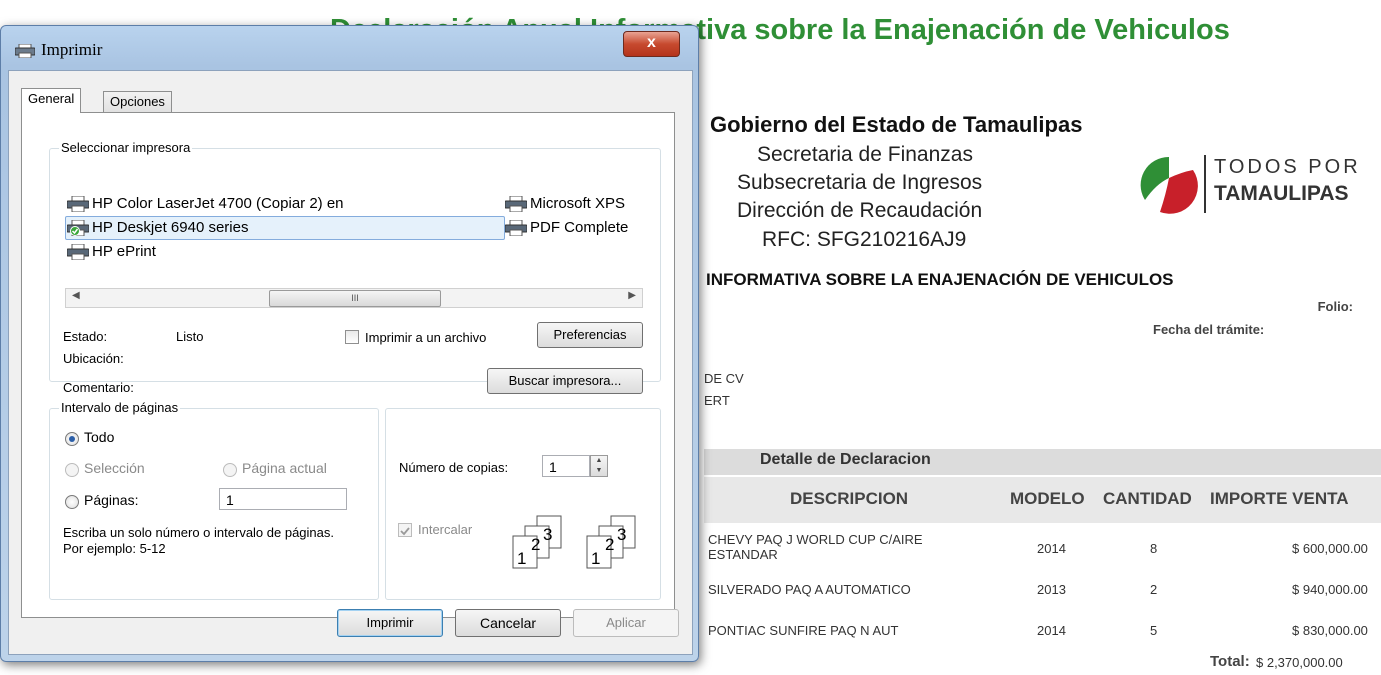 Image resolution: width=1381 pixels, height=675 pixels. What do you see at coordinates (1051, 589) in the screenshot?
I see `table-cell-modelo: 2013` at bounding box center [1051, 589].